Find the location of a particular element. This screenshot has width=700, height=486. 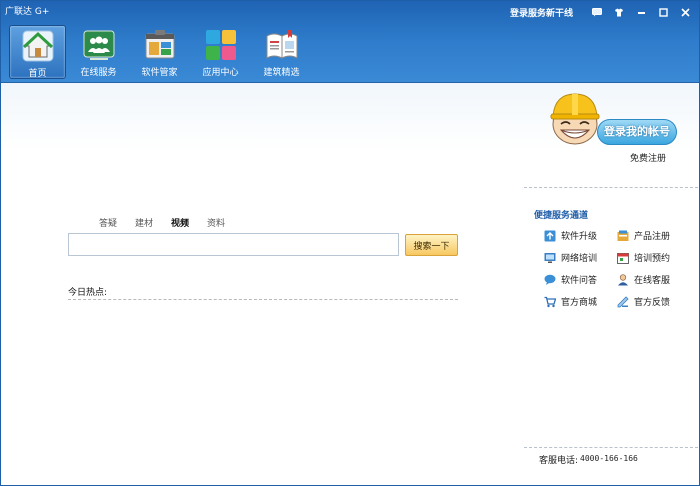

quick-item-training-booking: 培训预约 is located at coordinates (643, 257).